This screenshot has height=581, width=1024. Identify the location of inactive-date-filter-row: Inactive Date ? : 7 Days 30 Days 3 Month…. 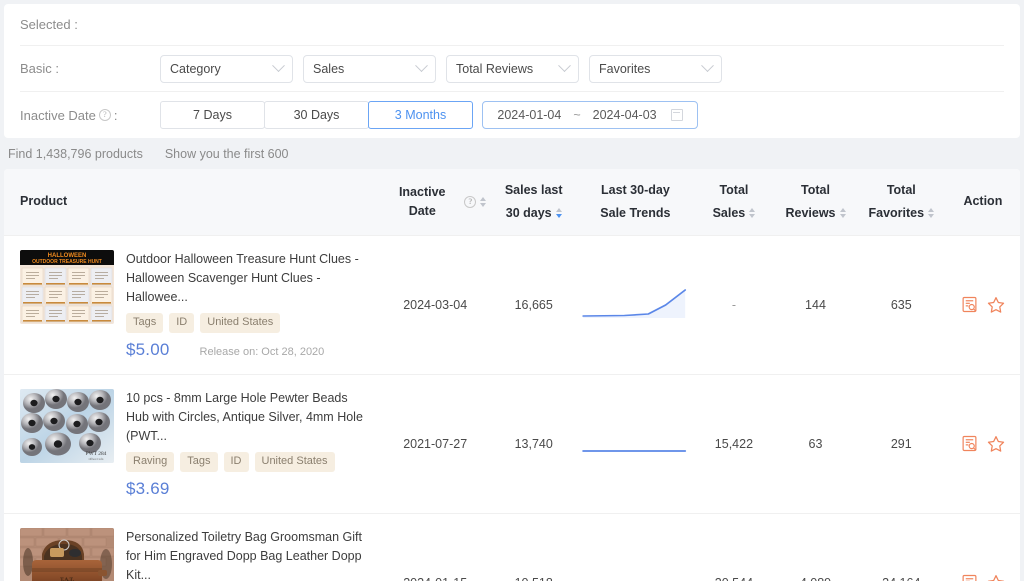
(512, 115).